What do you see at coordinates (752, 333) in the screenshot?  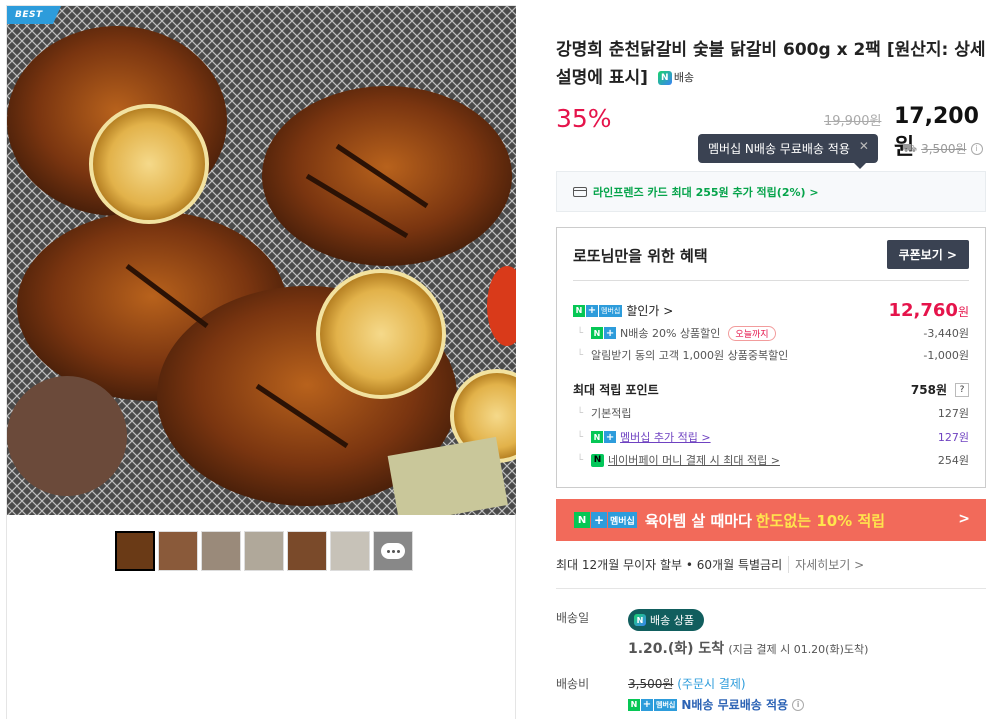 I see `today-only-badge: 오늘까지` at bounding box center [752, 333].